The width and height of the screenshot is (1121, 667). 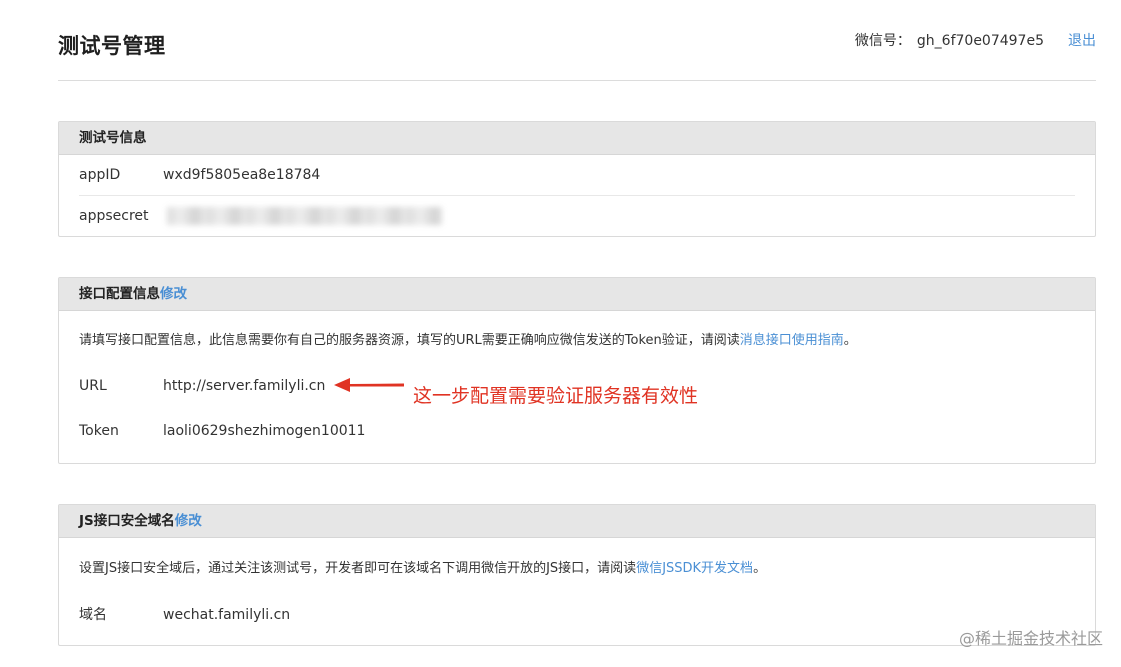 I want to click on appsecret-row: appsecret, so click(x=577, y=216).